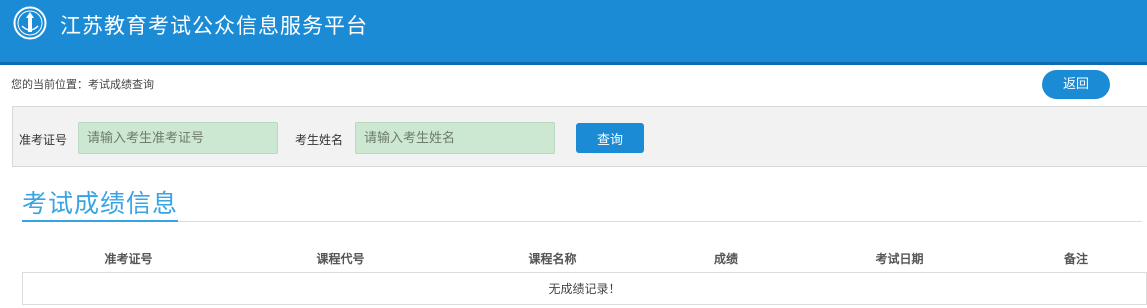 Image resolution: width=1147 pixels, height=308 pixels. What do you see at coordinates (1076, 84) in the screenshot?
I see `back-button: 返回` at bounding box center [1076, 84].